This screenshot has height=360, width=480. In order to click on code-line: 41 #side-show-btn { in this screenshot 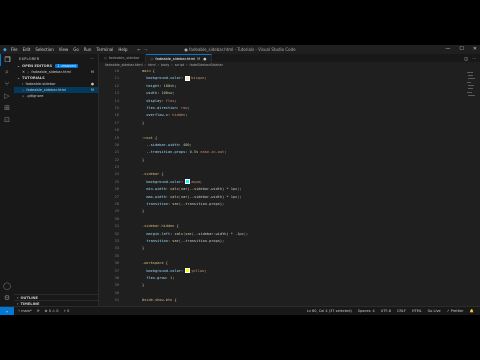, I will do `click(289, 300)`.